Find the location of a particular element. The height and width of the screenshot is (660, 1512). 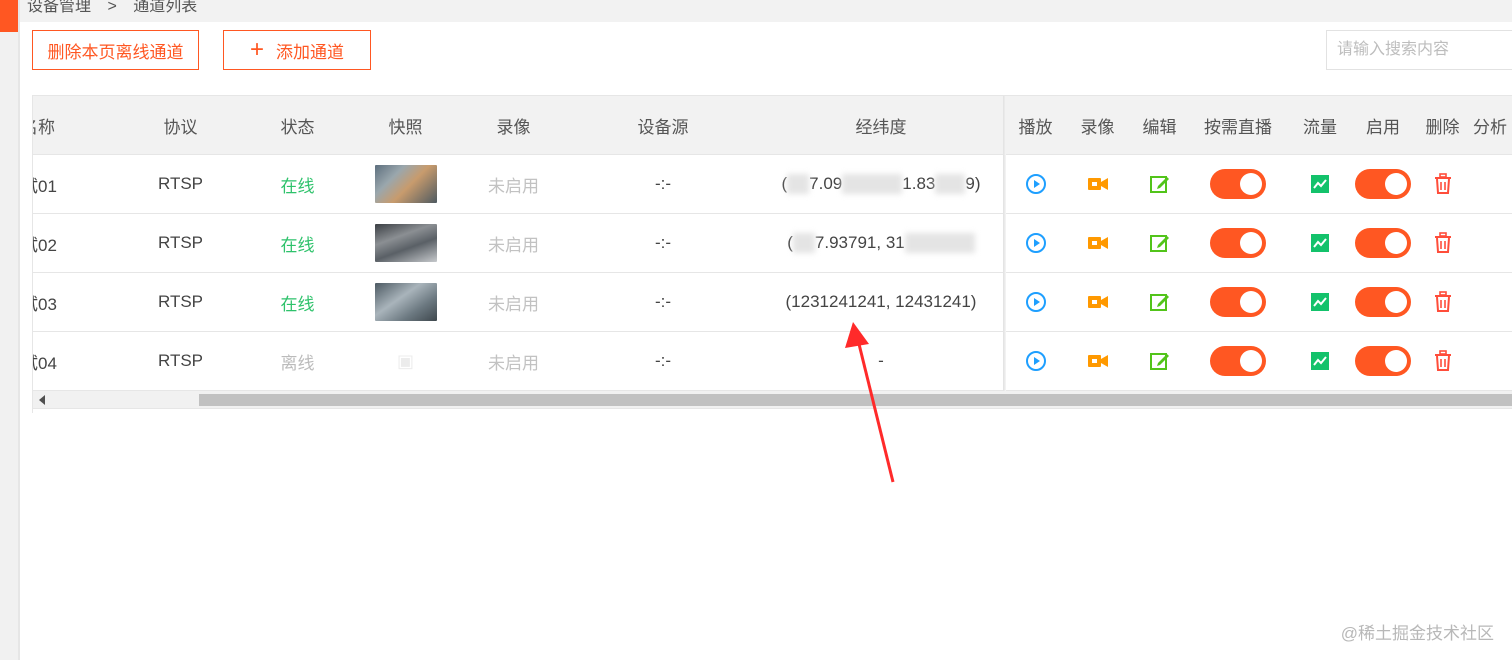

search-input is located at coordinates (1419, 50).